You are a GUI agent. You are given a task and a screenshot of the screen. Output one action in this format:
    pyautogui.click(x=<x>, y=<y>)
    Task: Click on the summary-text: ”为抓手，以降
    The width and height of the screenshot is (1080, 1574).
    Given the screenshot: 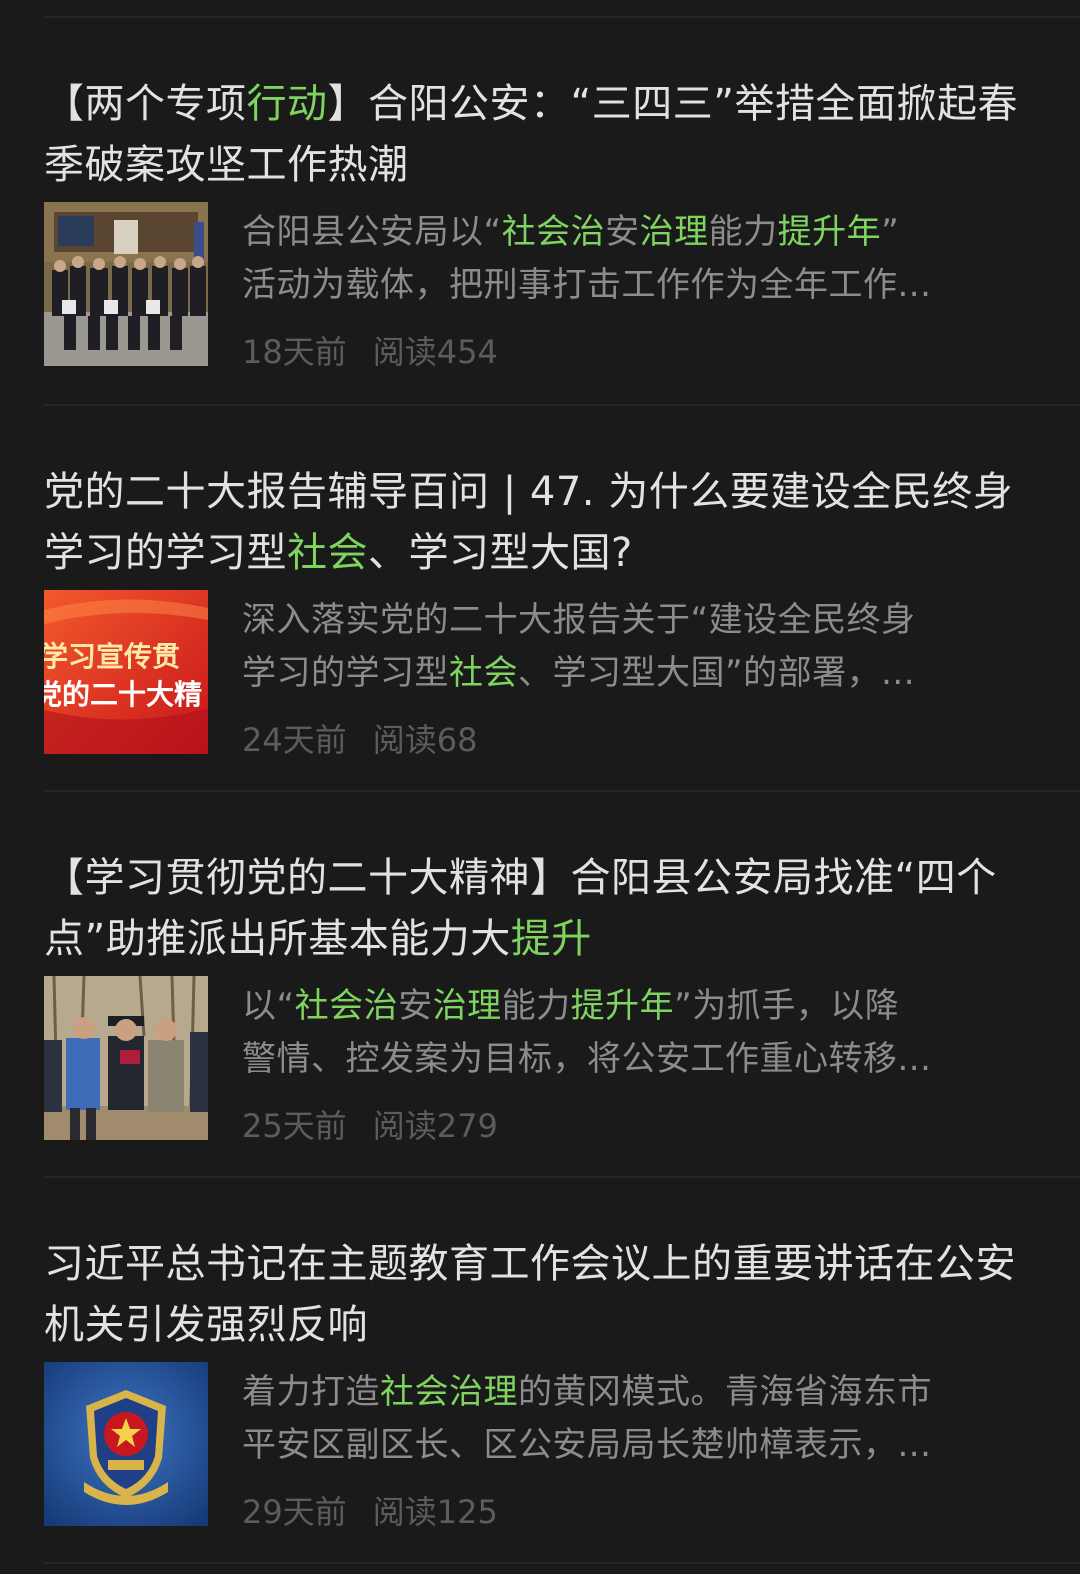 What is the action you would take?
    pyautogui.click(x=787, y=1006)
    